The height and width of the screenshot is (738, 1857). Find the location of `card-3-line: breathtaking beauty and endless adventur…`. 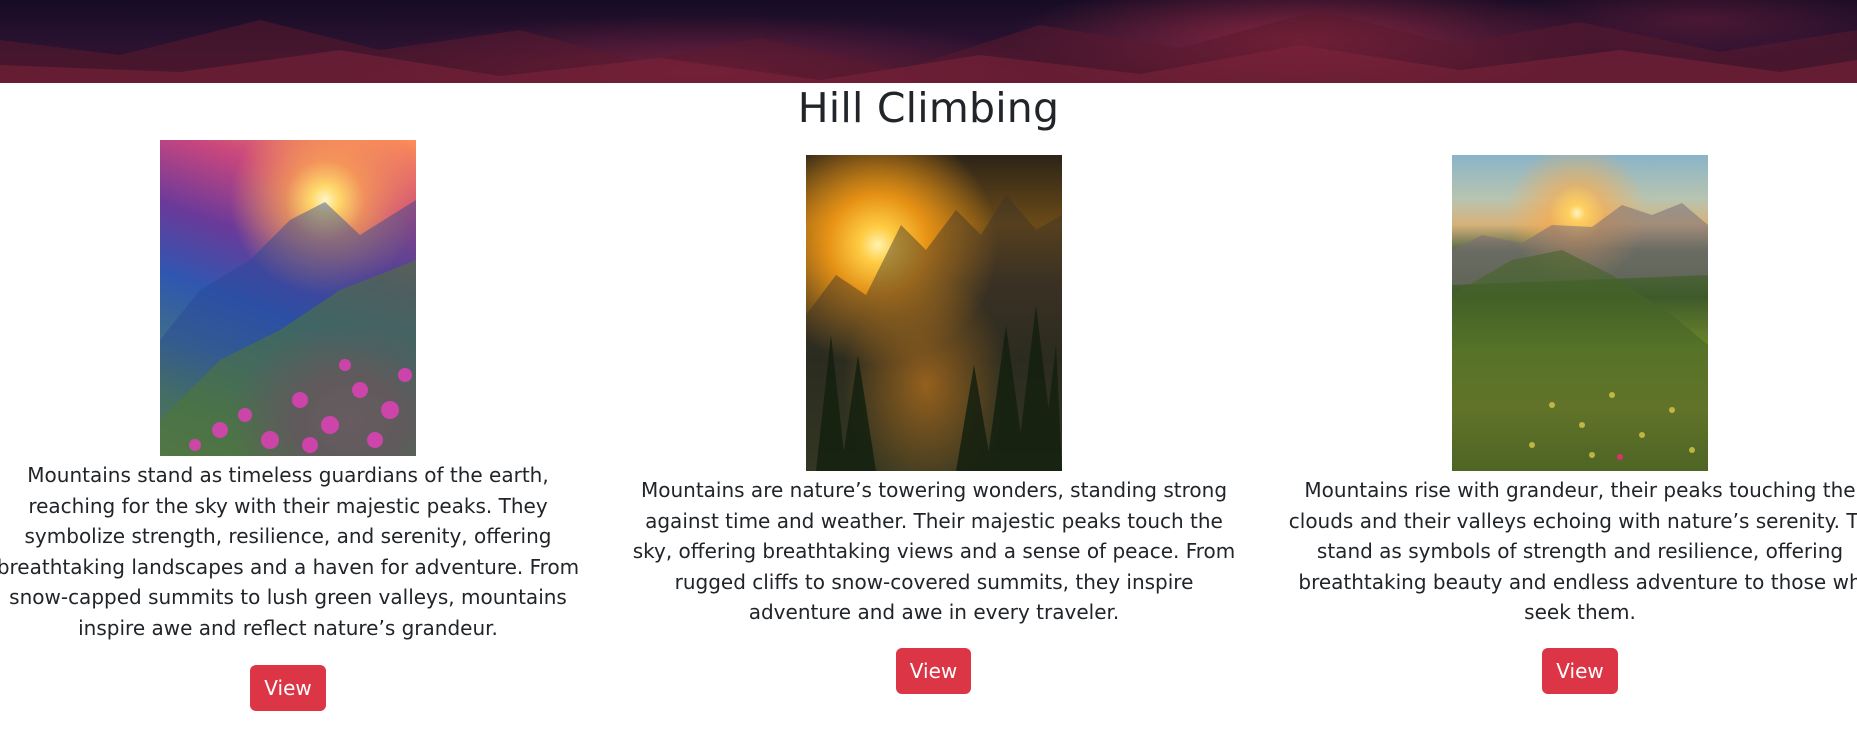

card-3-line: breathtaking beauty and endless adventur… is located at coordinates (1577, 581).